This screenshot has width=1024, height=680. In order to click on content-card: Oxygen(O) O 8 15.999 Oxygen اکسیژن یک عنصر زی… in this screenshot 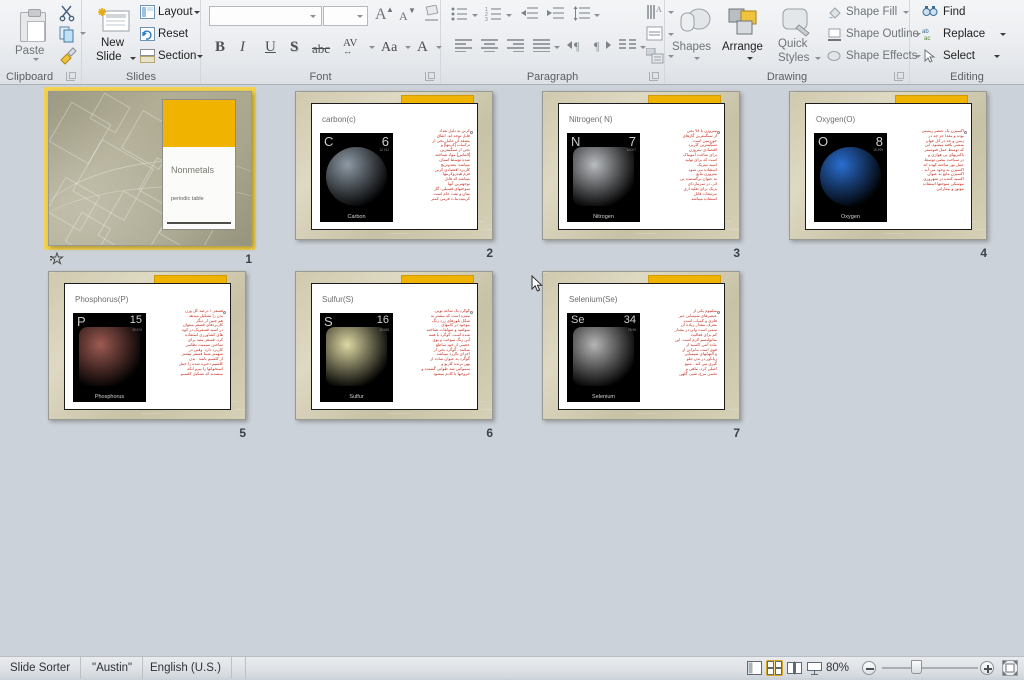, I will do `click(888, 166)`.